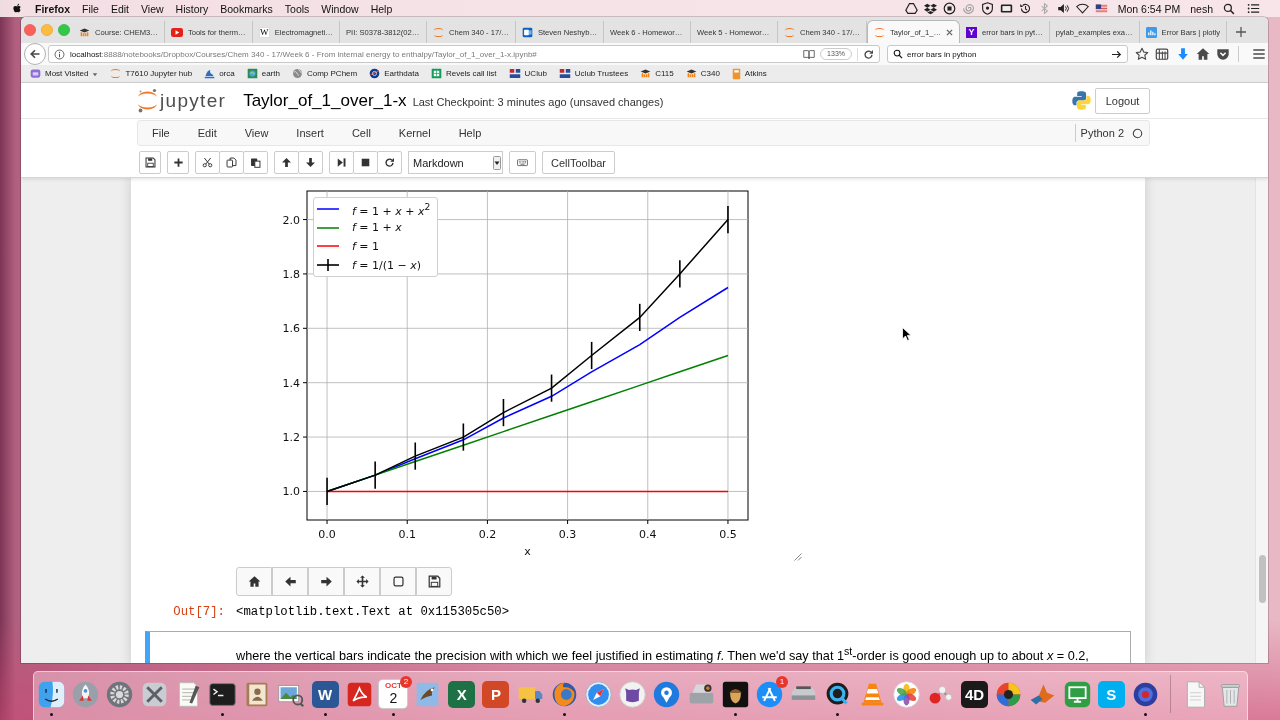 This screenshot has height=720, width=1280. Describe the element at coordinates (1101, 8) in the screenshot. I see `flag-icon` at that location.